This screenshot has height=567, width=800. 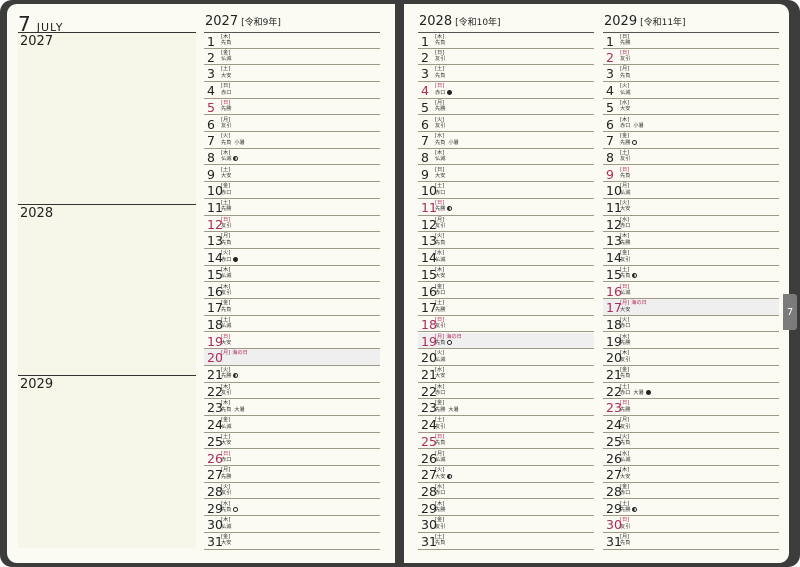 What do you see at coordinates (292, 524) in the screenshot?
I see `day-row: 30 [木] 仏滅` at bounding box center [292, 524].